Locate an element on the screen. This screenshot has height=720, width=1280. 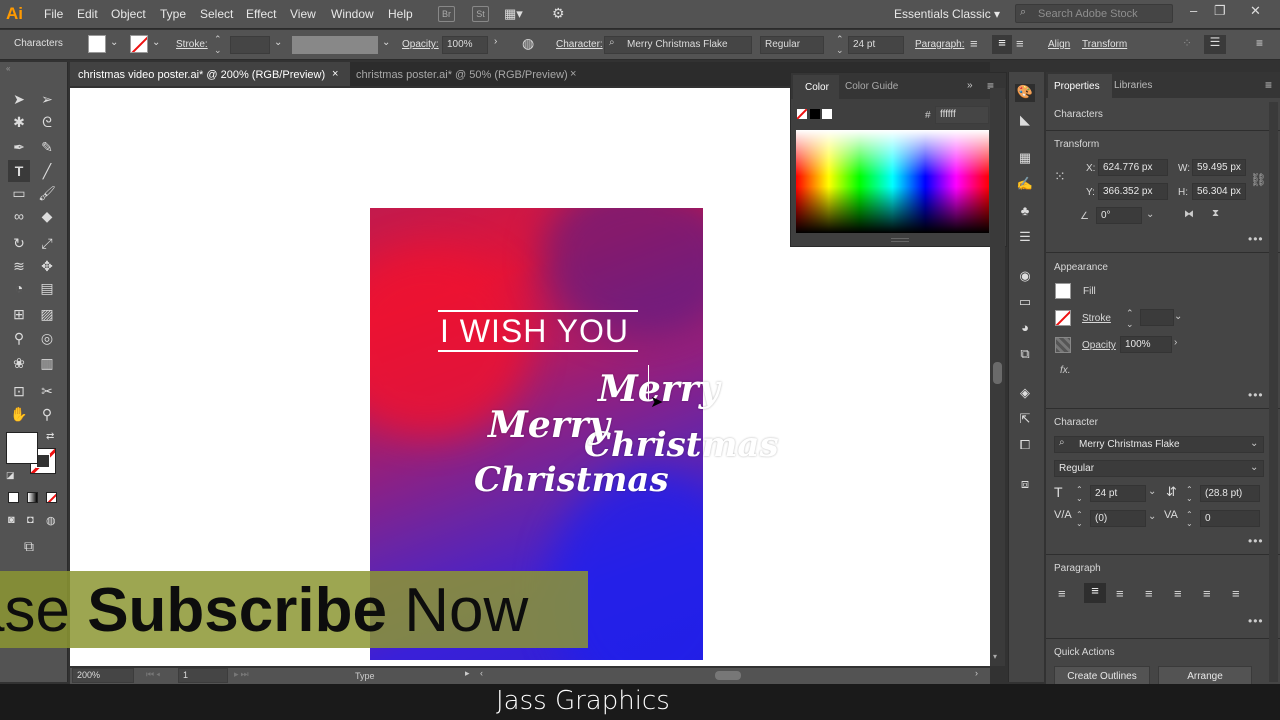
search-stock-input: Search Adobe Stock is located at coordinates (1094, 13).